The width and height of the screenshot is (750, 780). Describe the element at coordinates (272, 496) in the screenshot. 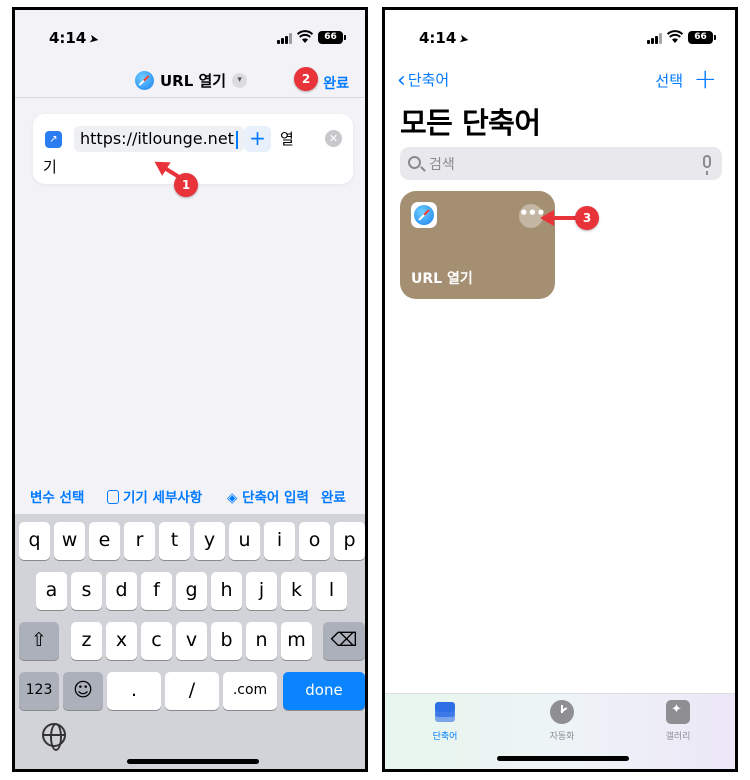

I see `shortcut-input-button: ◈ 단축어 입력` at that location.